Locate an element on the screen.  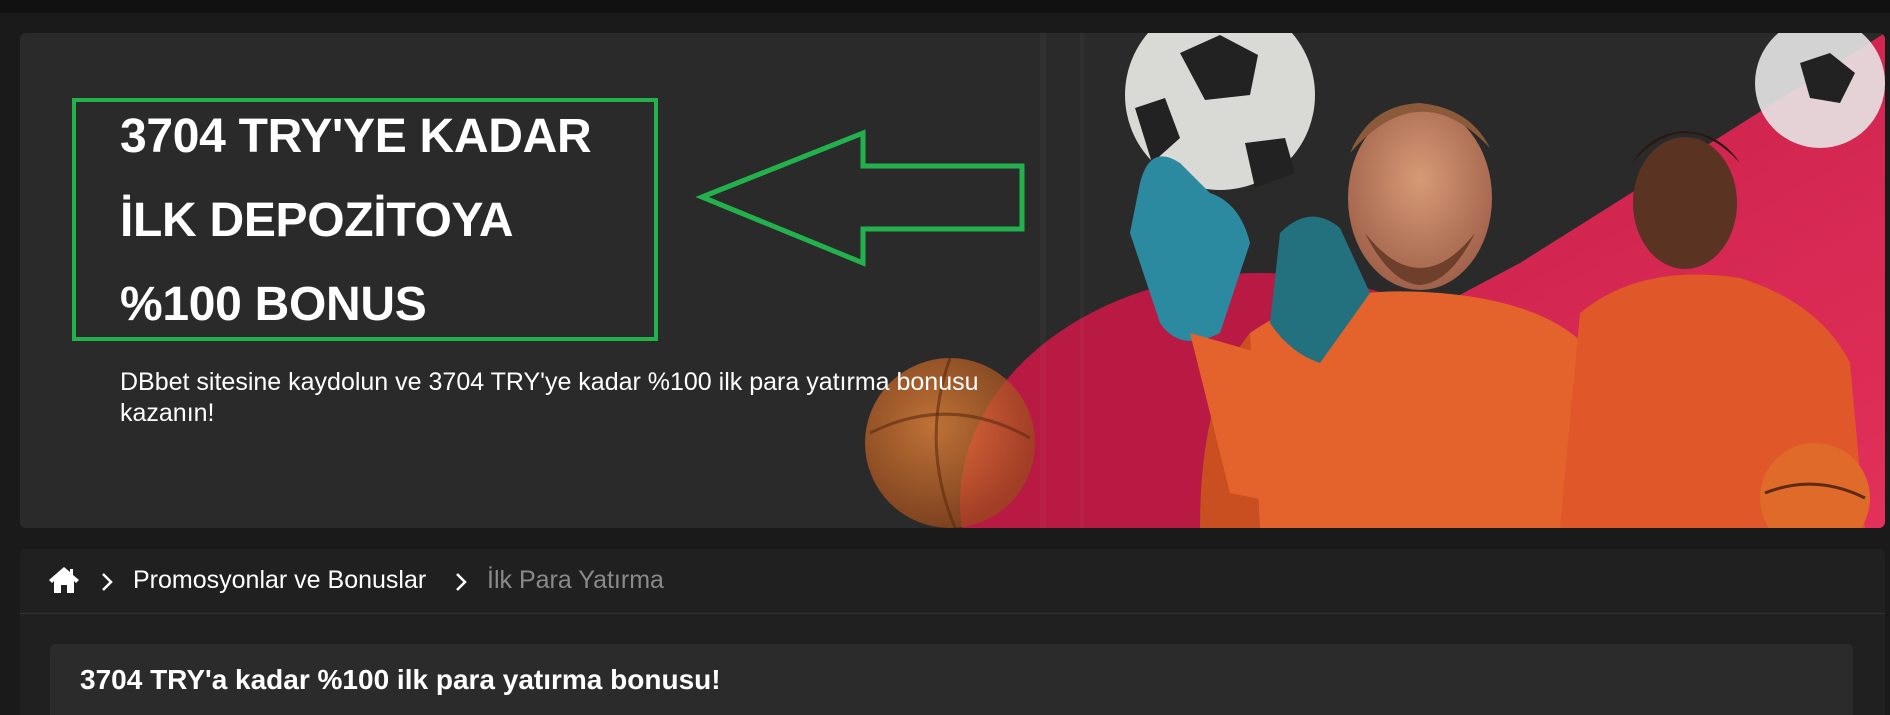
breadcrumb-link-promotions: Promosyonlar ve Bonuslar is located at coordinates (279, 580).